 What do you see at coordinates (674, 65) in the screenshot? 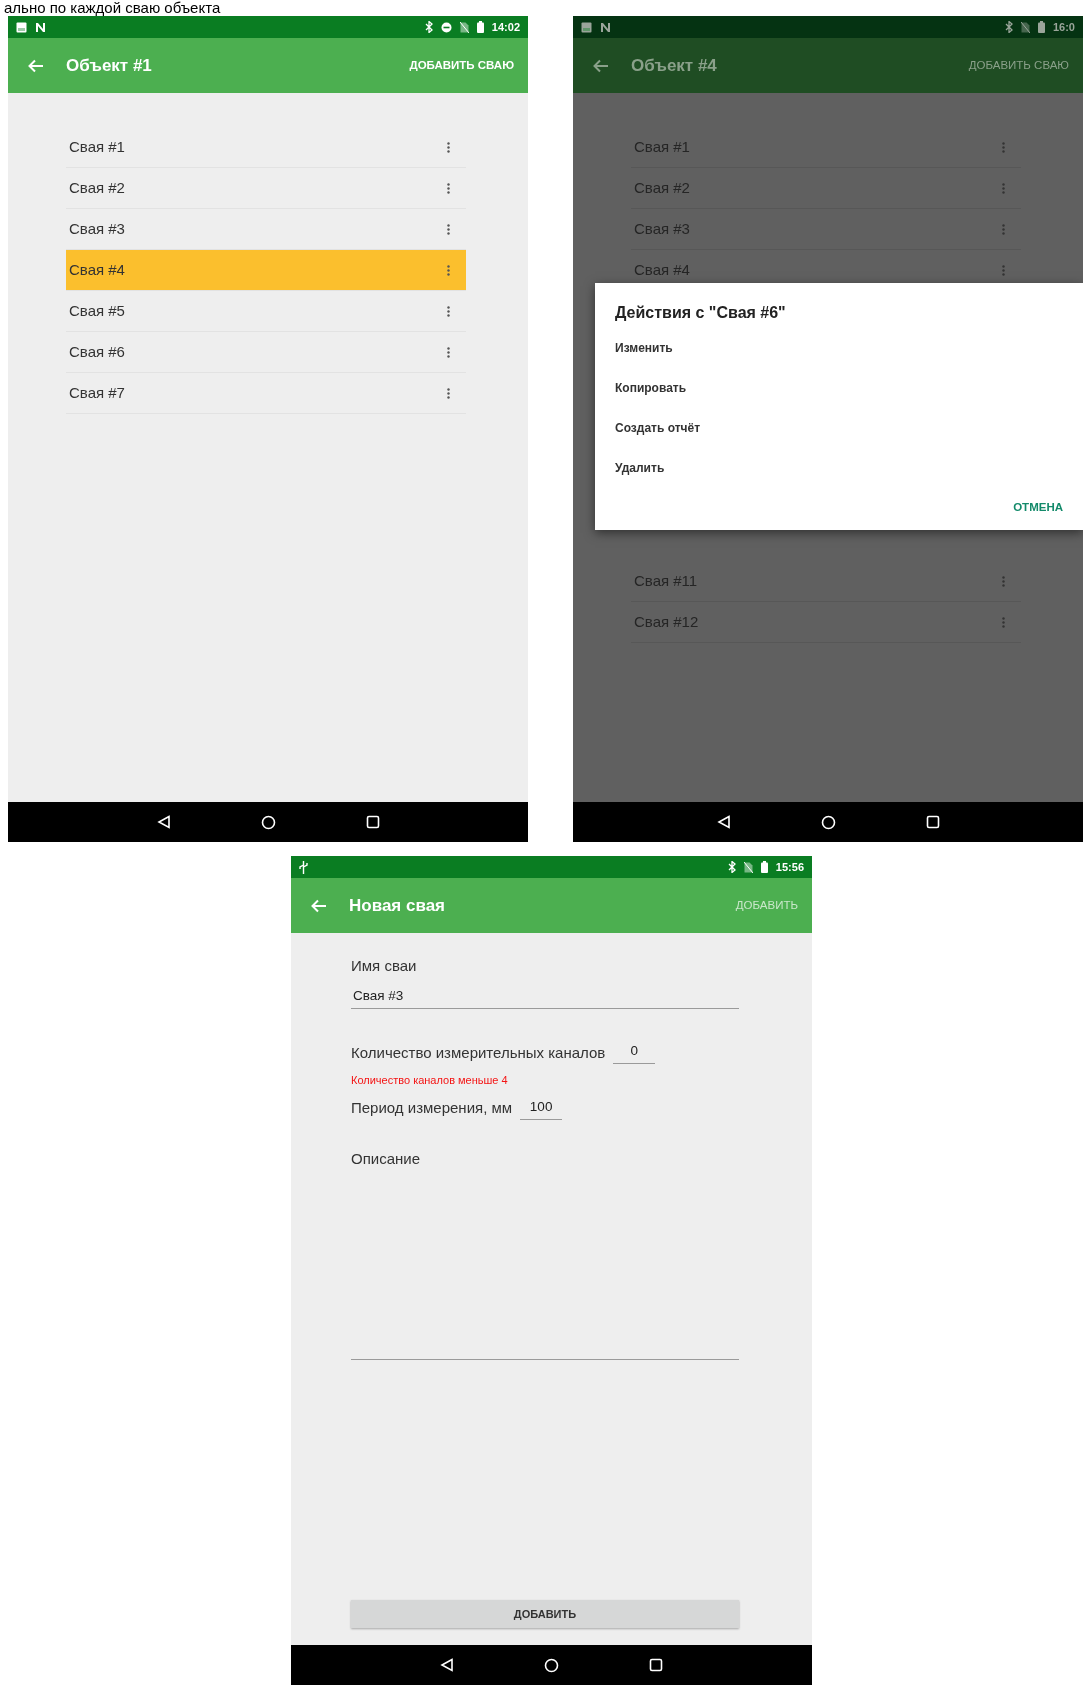
I see `screen-title: Объект #4` at bounding box center [674, 65].